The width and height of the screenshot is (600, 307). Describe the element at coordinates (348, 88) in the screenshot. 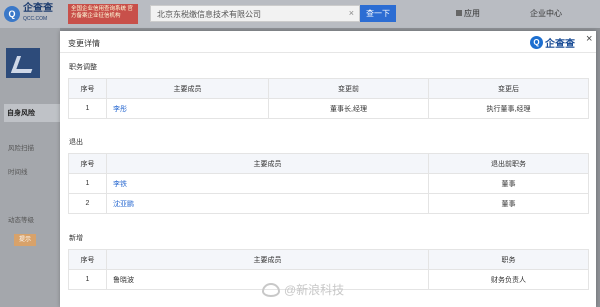

I see `col-header-before: 变更前` at that location.